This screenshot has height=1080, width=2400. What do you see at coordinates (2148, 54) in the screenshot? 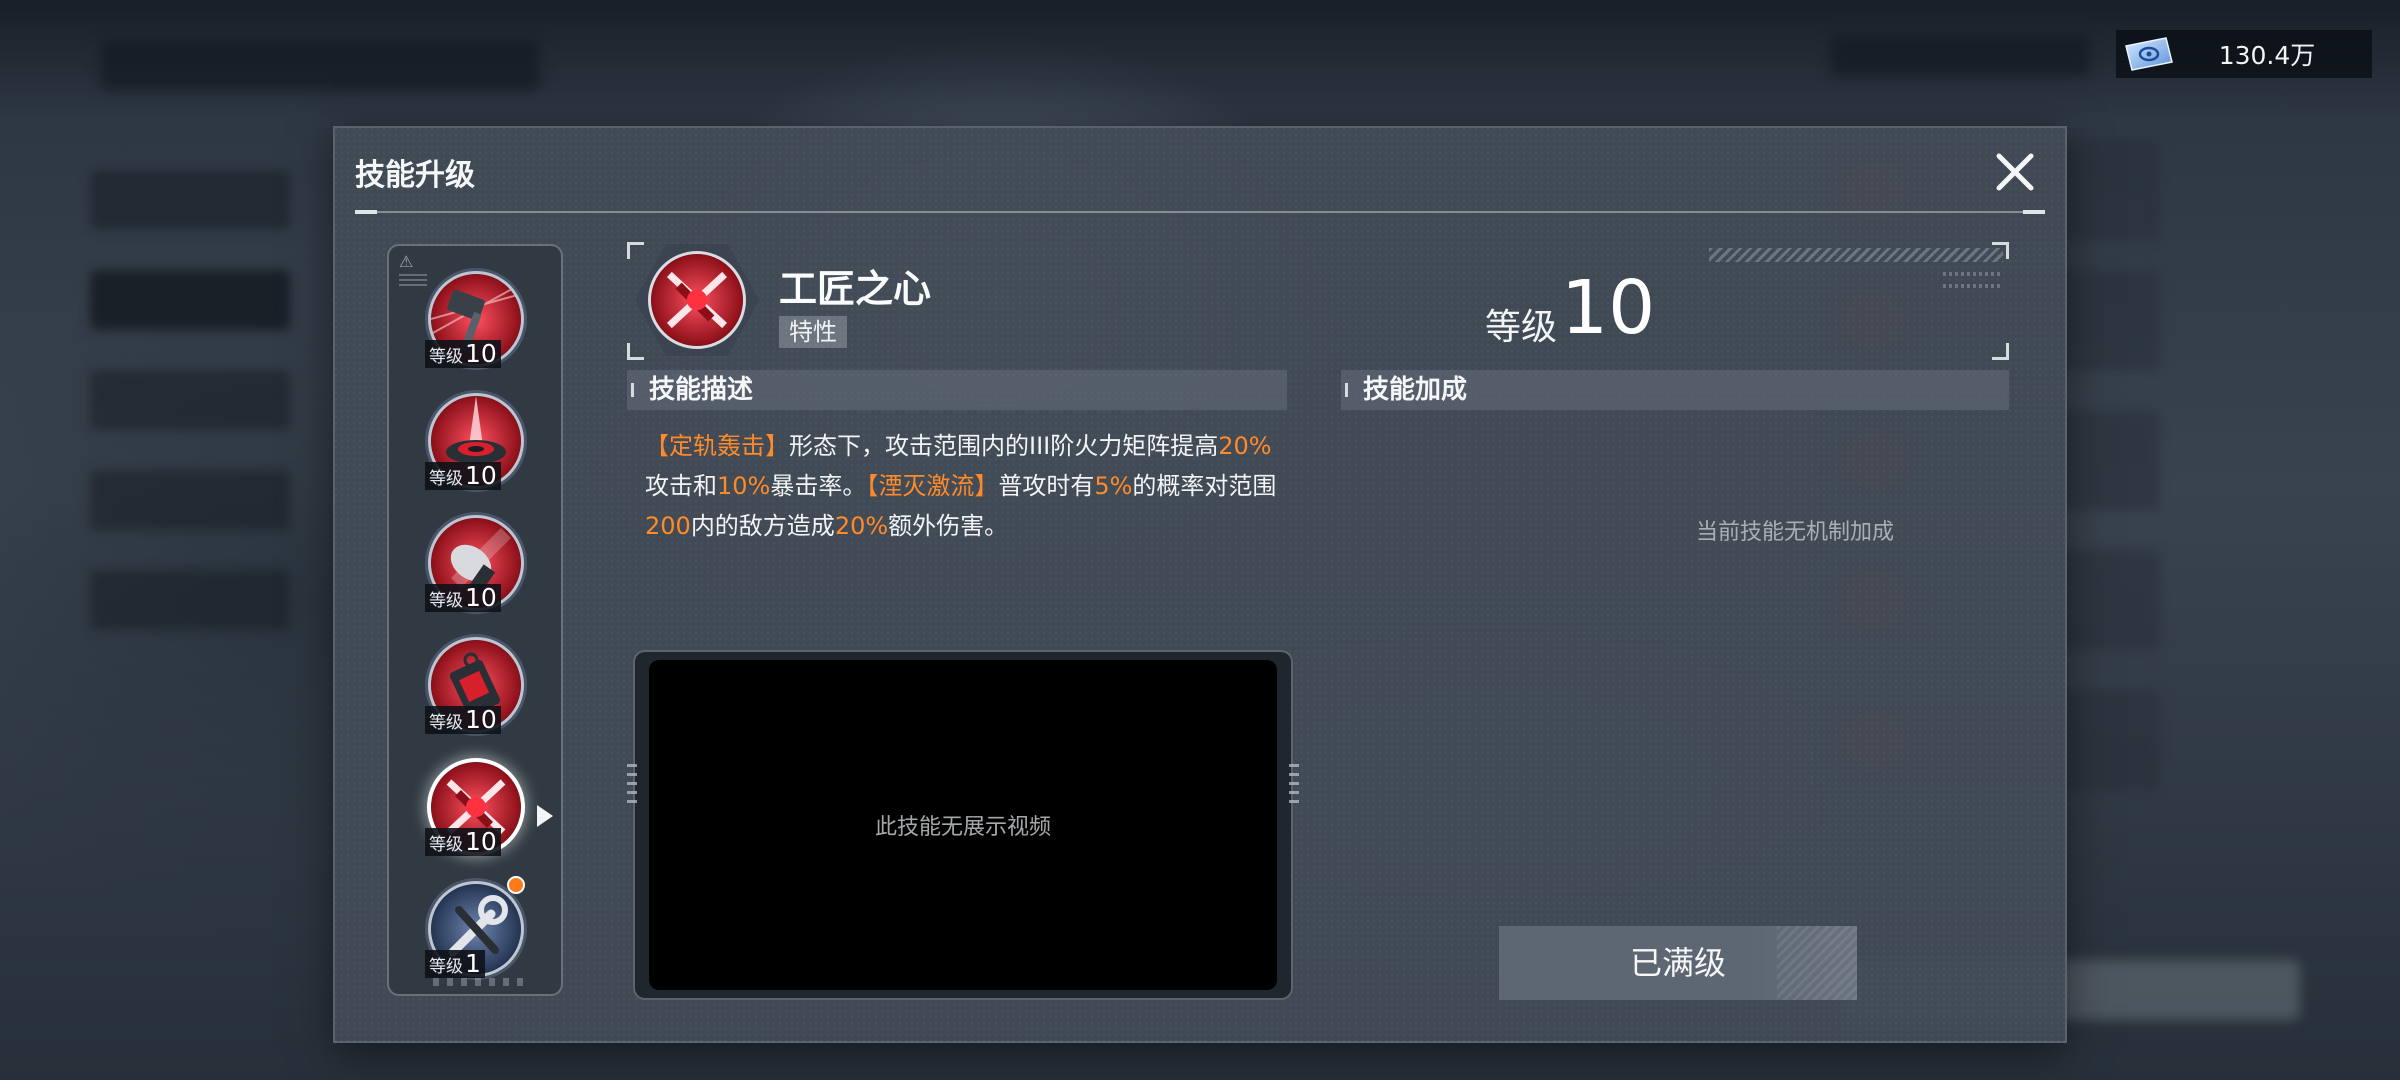
I see `ticket-icon` at bounding box center [2148, 54].